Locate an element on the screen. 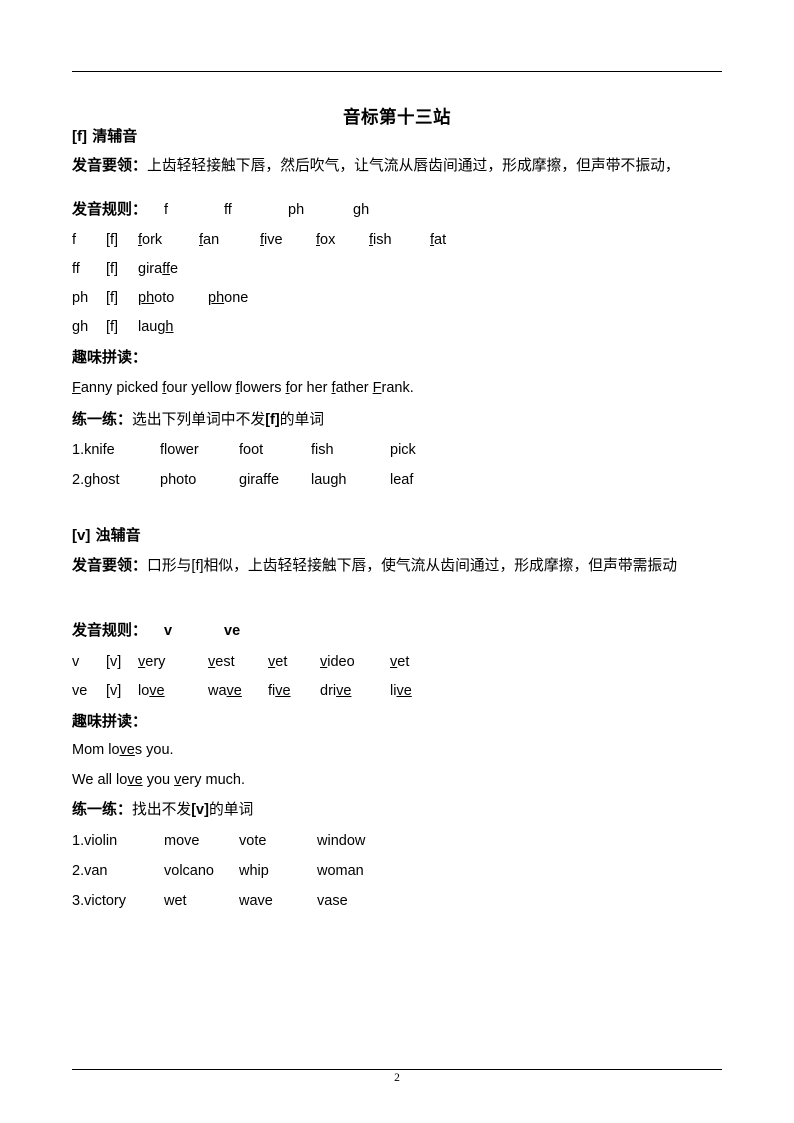  section-v-label: 浊辅音 is located at coordinates (118, 535).